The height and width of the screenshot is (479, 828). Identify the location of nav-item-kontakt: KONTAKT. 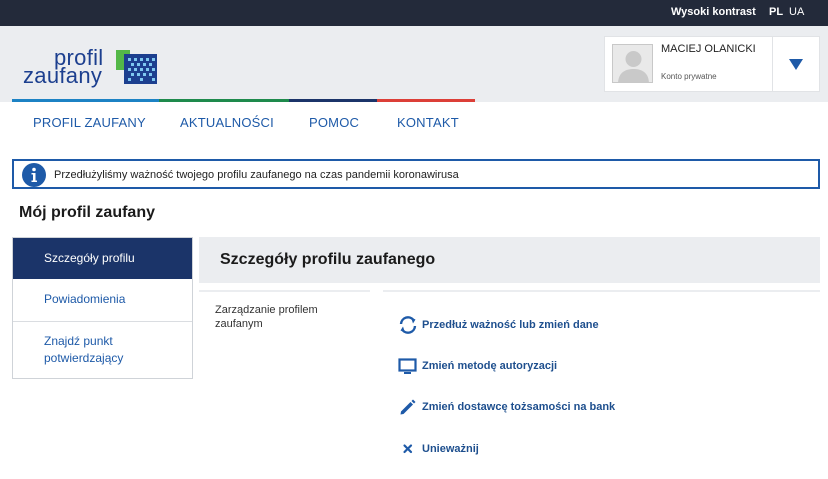
(428, 122).